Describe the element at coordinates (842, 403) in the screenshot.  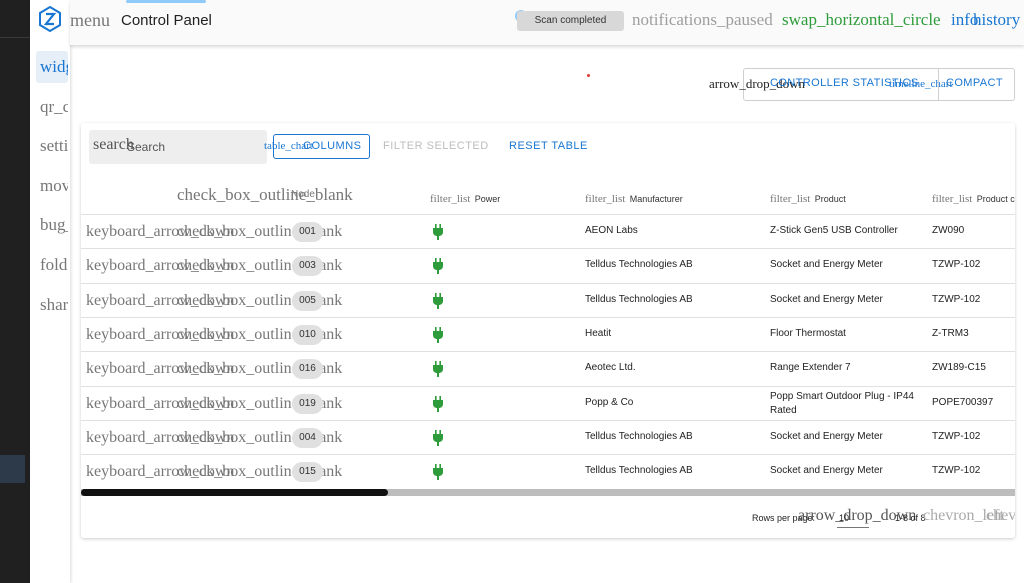
I see `product-cell: Popp Smart Outdoor Plug - IP44 Rated` at that location.